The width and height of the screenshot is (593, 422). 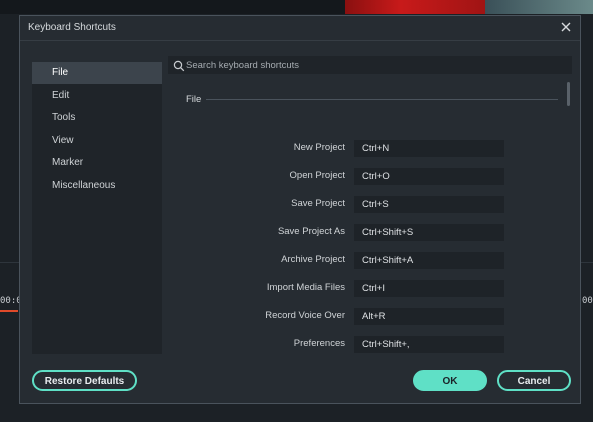 I want to click on shortcut-key-field: Alt+R, so click(x=429, y=316).